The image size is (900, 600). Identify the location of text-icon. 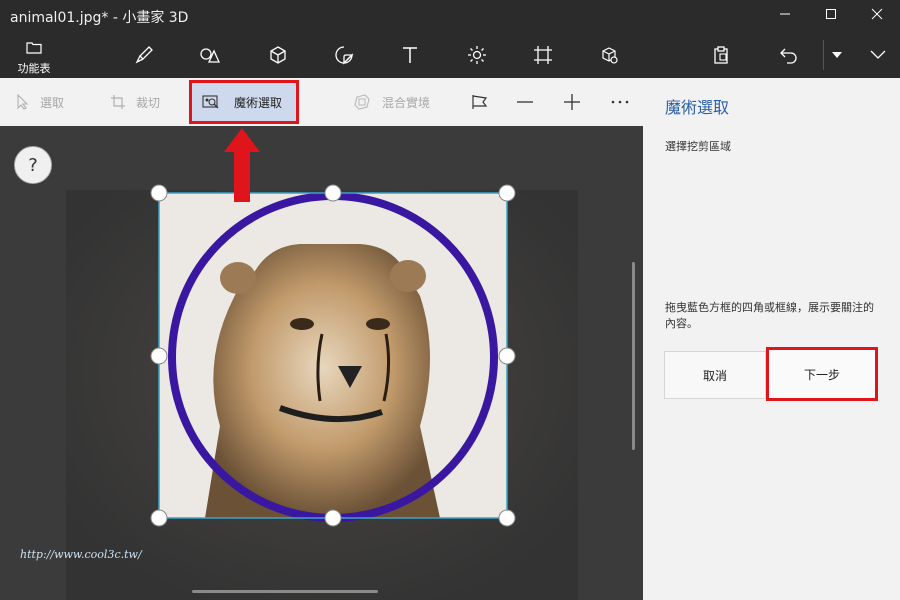
(410, 55).